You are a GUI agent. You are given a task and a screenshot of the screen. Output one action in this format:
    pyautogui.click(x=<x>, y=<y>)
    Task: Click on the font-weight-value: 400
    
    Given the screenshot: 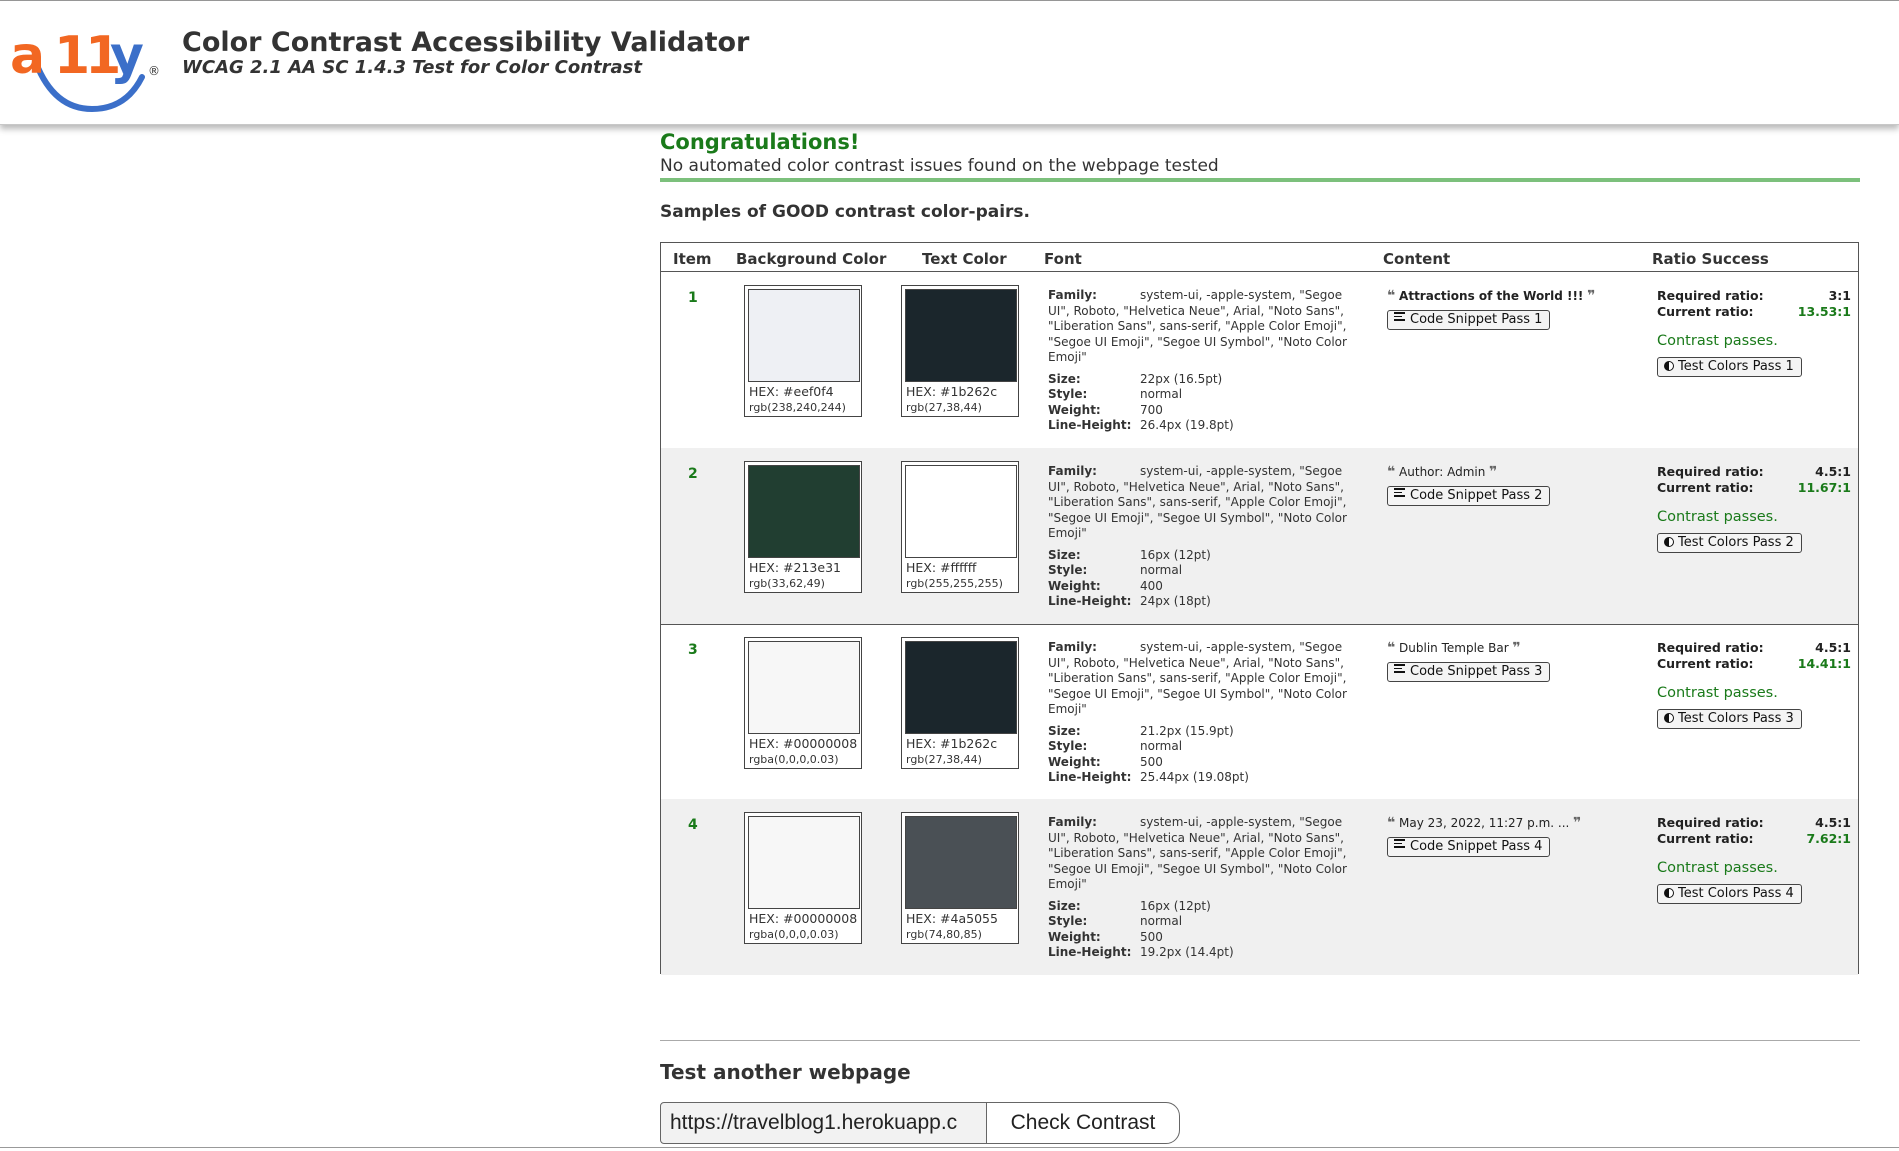 What is the action you would take?
    pyautogui.click(x=1151, y=585)
    